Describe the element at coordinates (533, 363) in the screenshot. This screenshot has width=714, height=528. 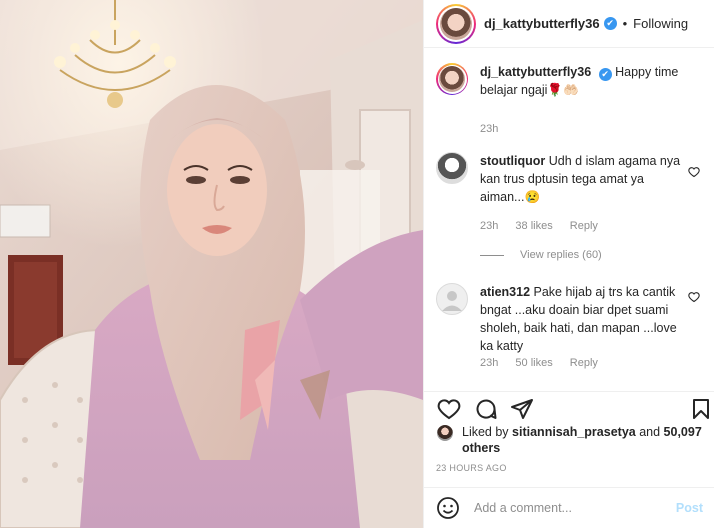
I see `comment-likes: 50 likes` at that location.